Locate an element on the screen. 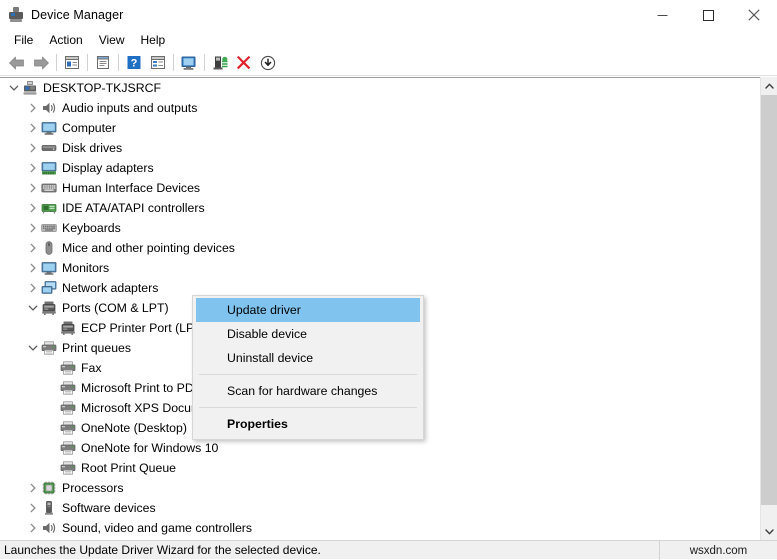 The image size is (777, 560). tree-item-label: Sound, video and game controllers is located at coordinates (157, 528).